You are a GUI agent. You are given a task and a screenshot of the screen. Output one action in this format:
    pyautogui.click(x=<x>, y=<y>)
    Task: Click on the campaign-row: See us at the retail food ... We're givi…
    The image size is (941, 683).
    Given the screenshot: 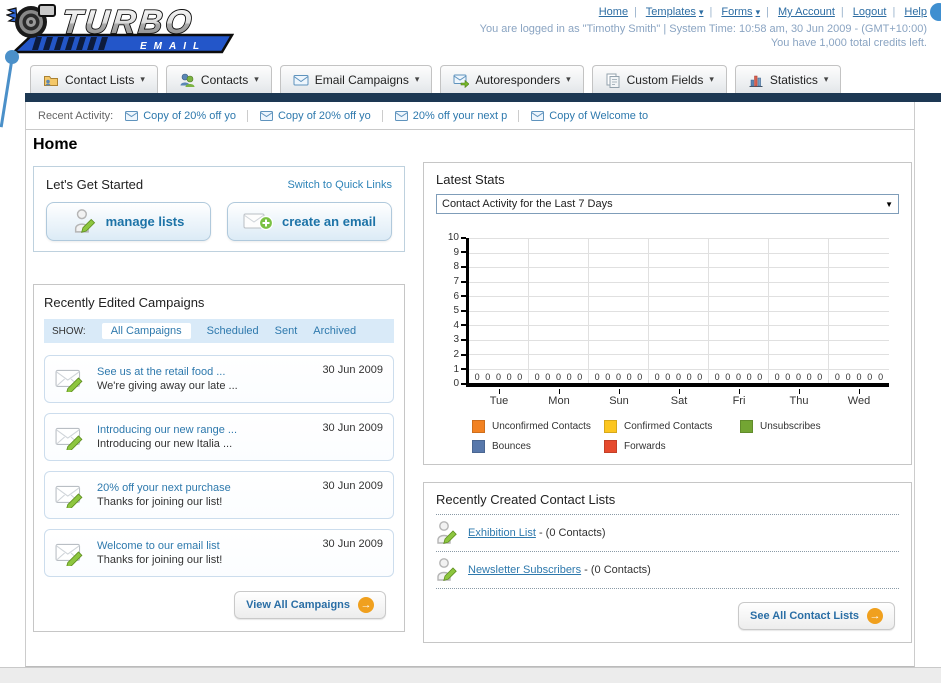 What is the action you would take?
    pyautogui.click(x=219, y=379)
    